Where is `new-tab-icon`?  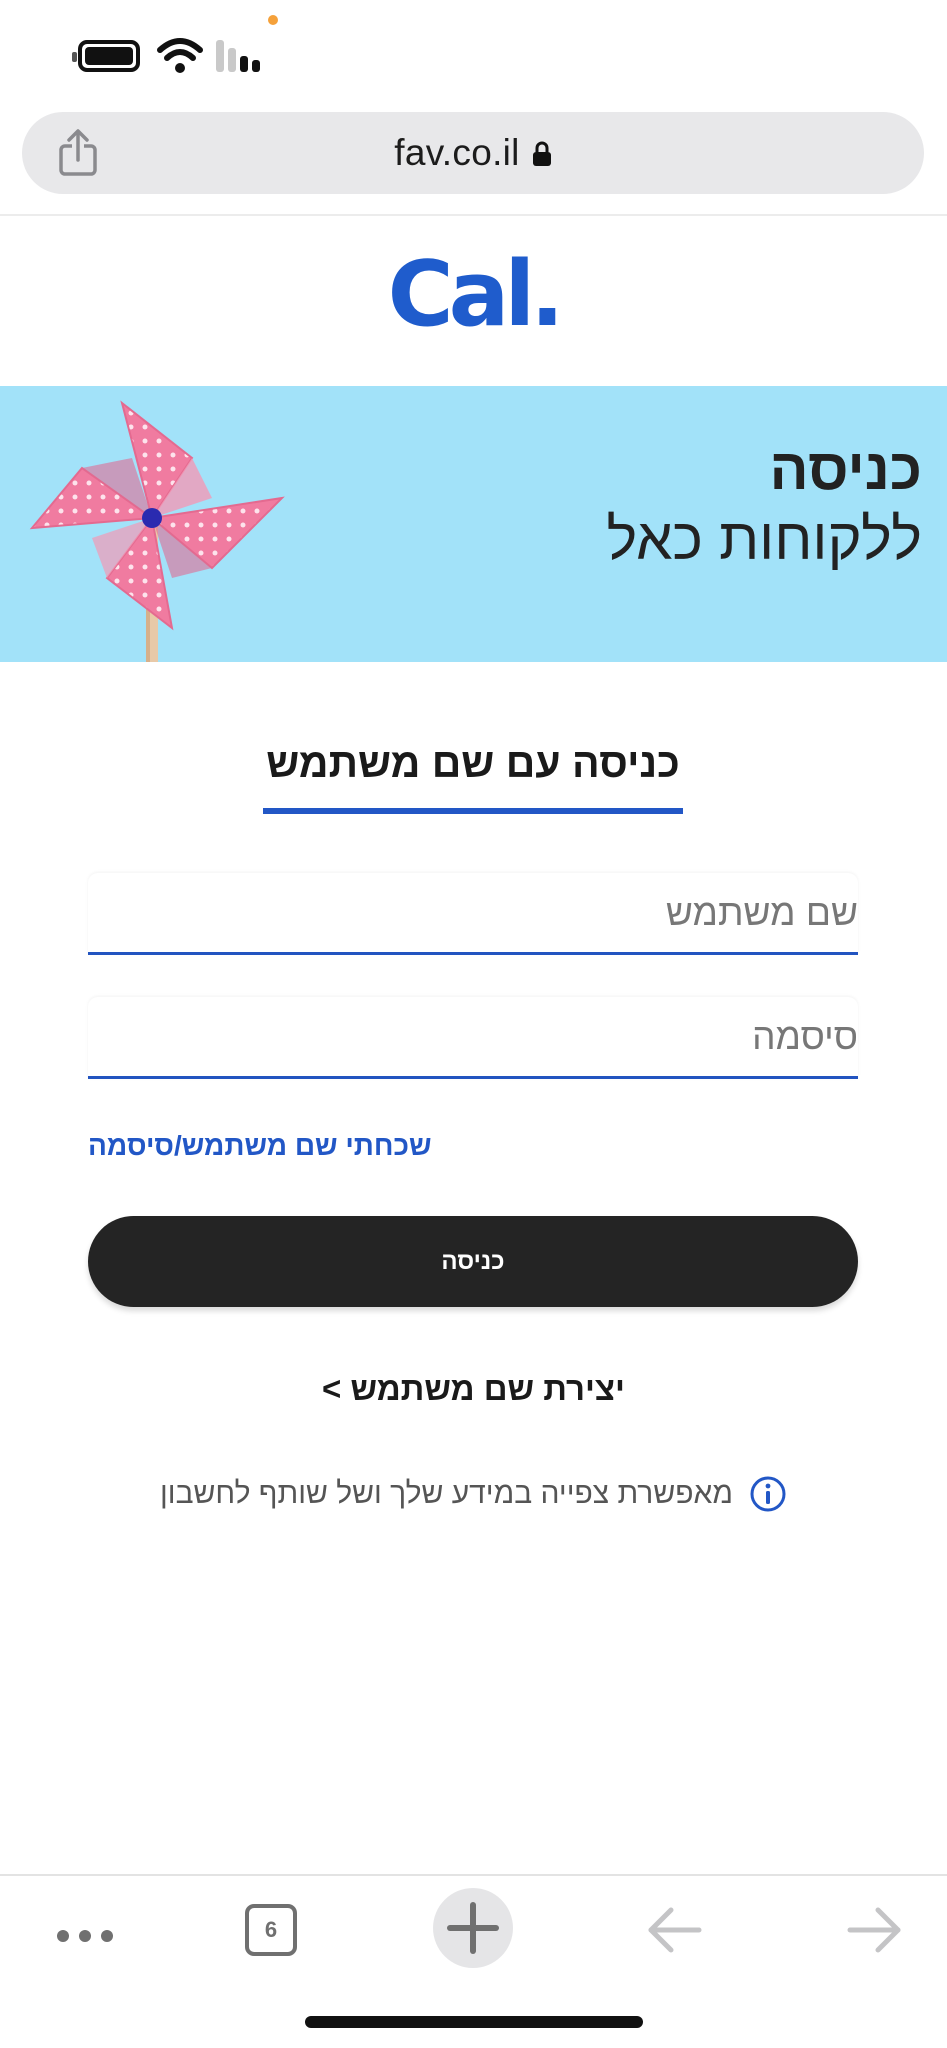 new-tab-icon is located at coordinates (473, 1928).